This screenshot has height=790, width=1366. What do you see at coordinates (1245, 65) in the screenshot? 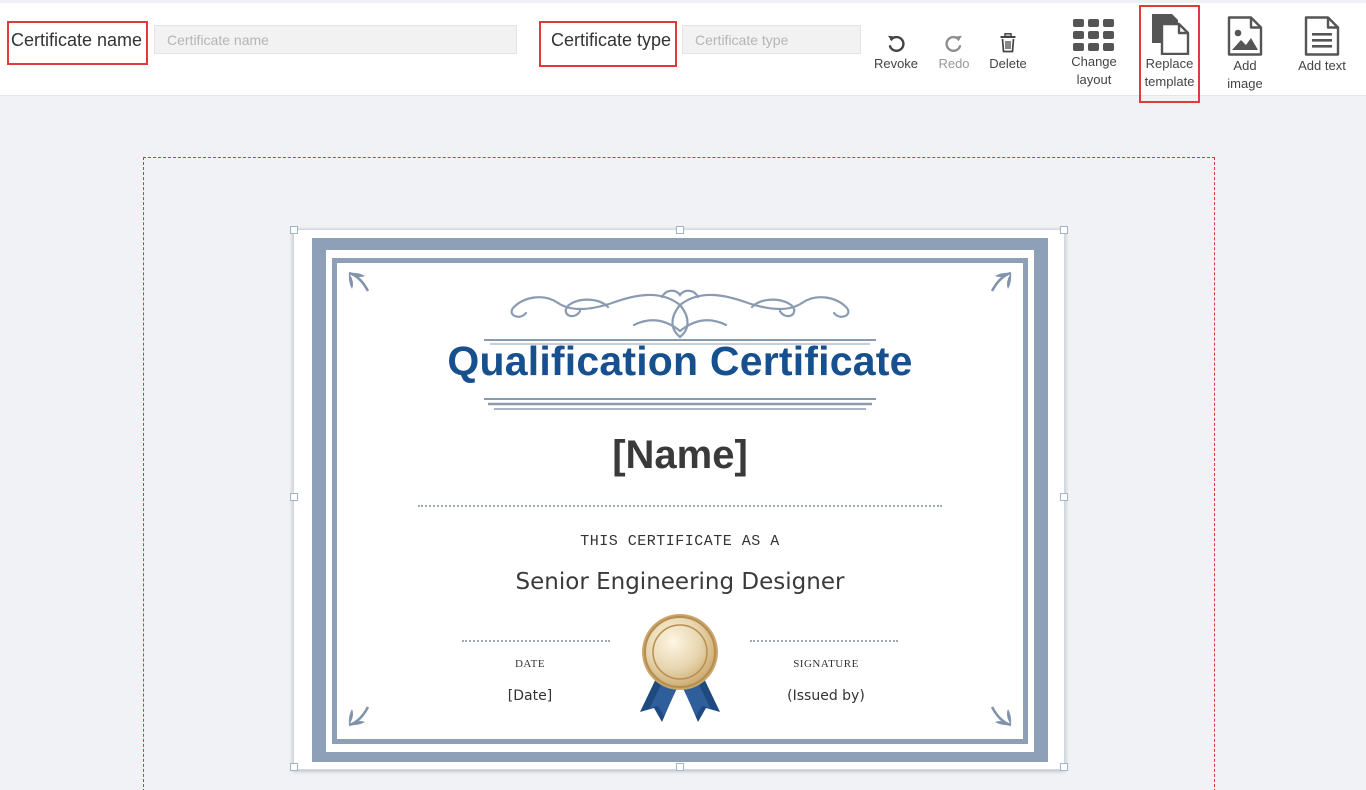
I see `add-image-label-line1: Add` at bounding box center [1245, 65].